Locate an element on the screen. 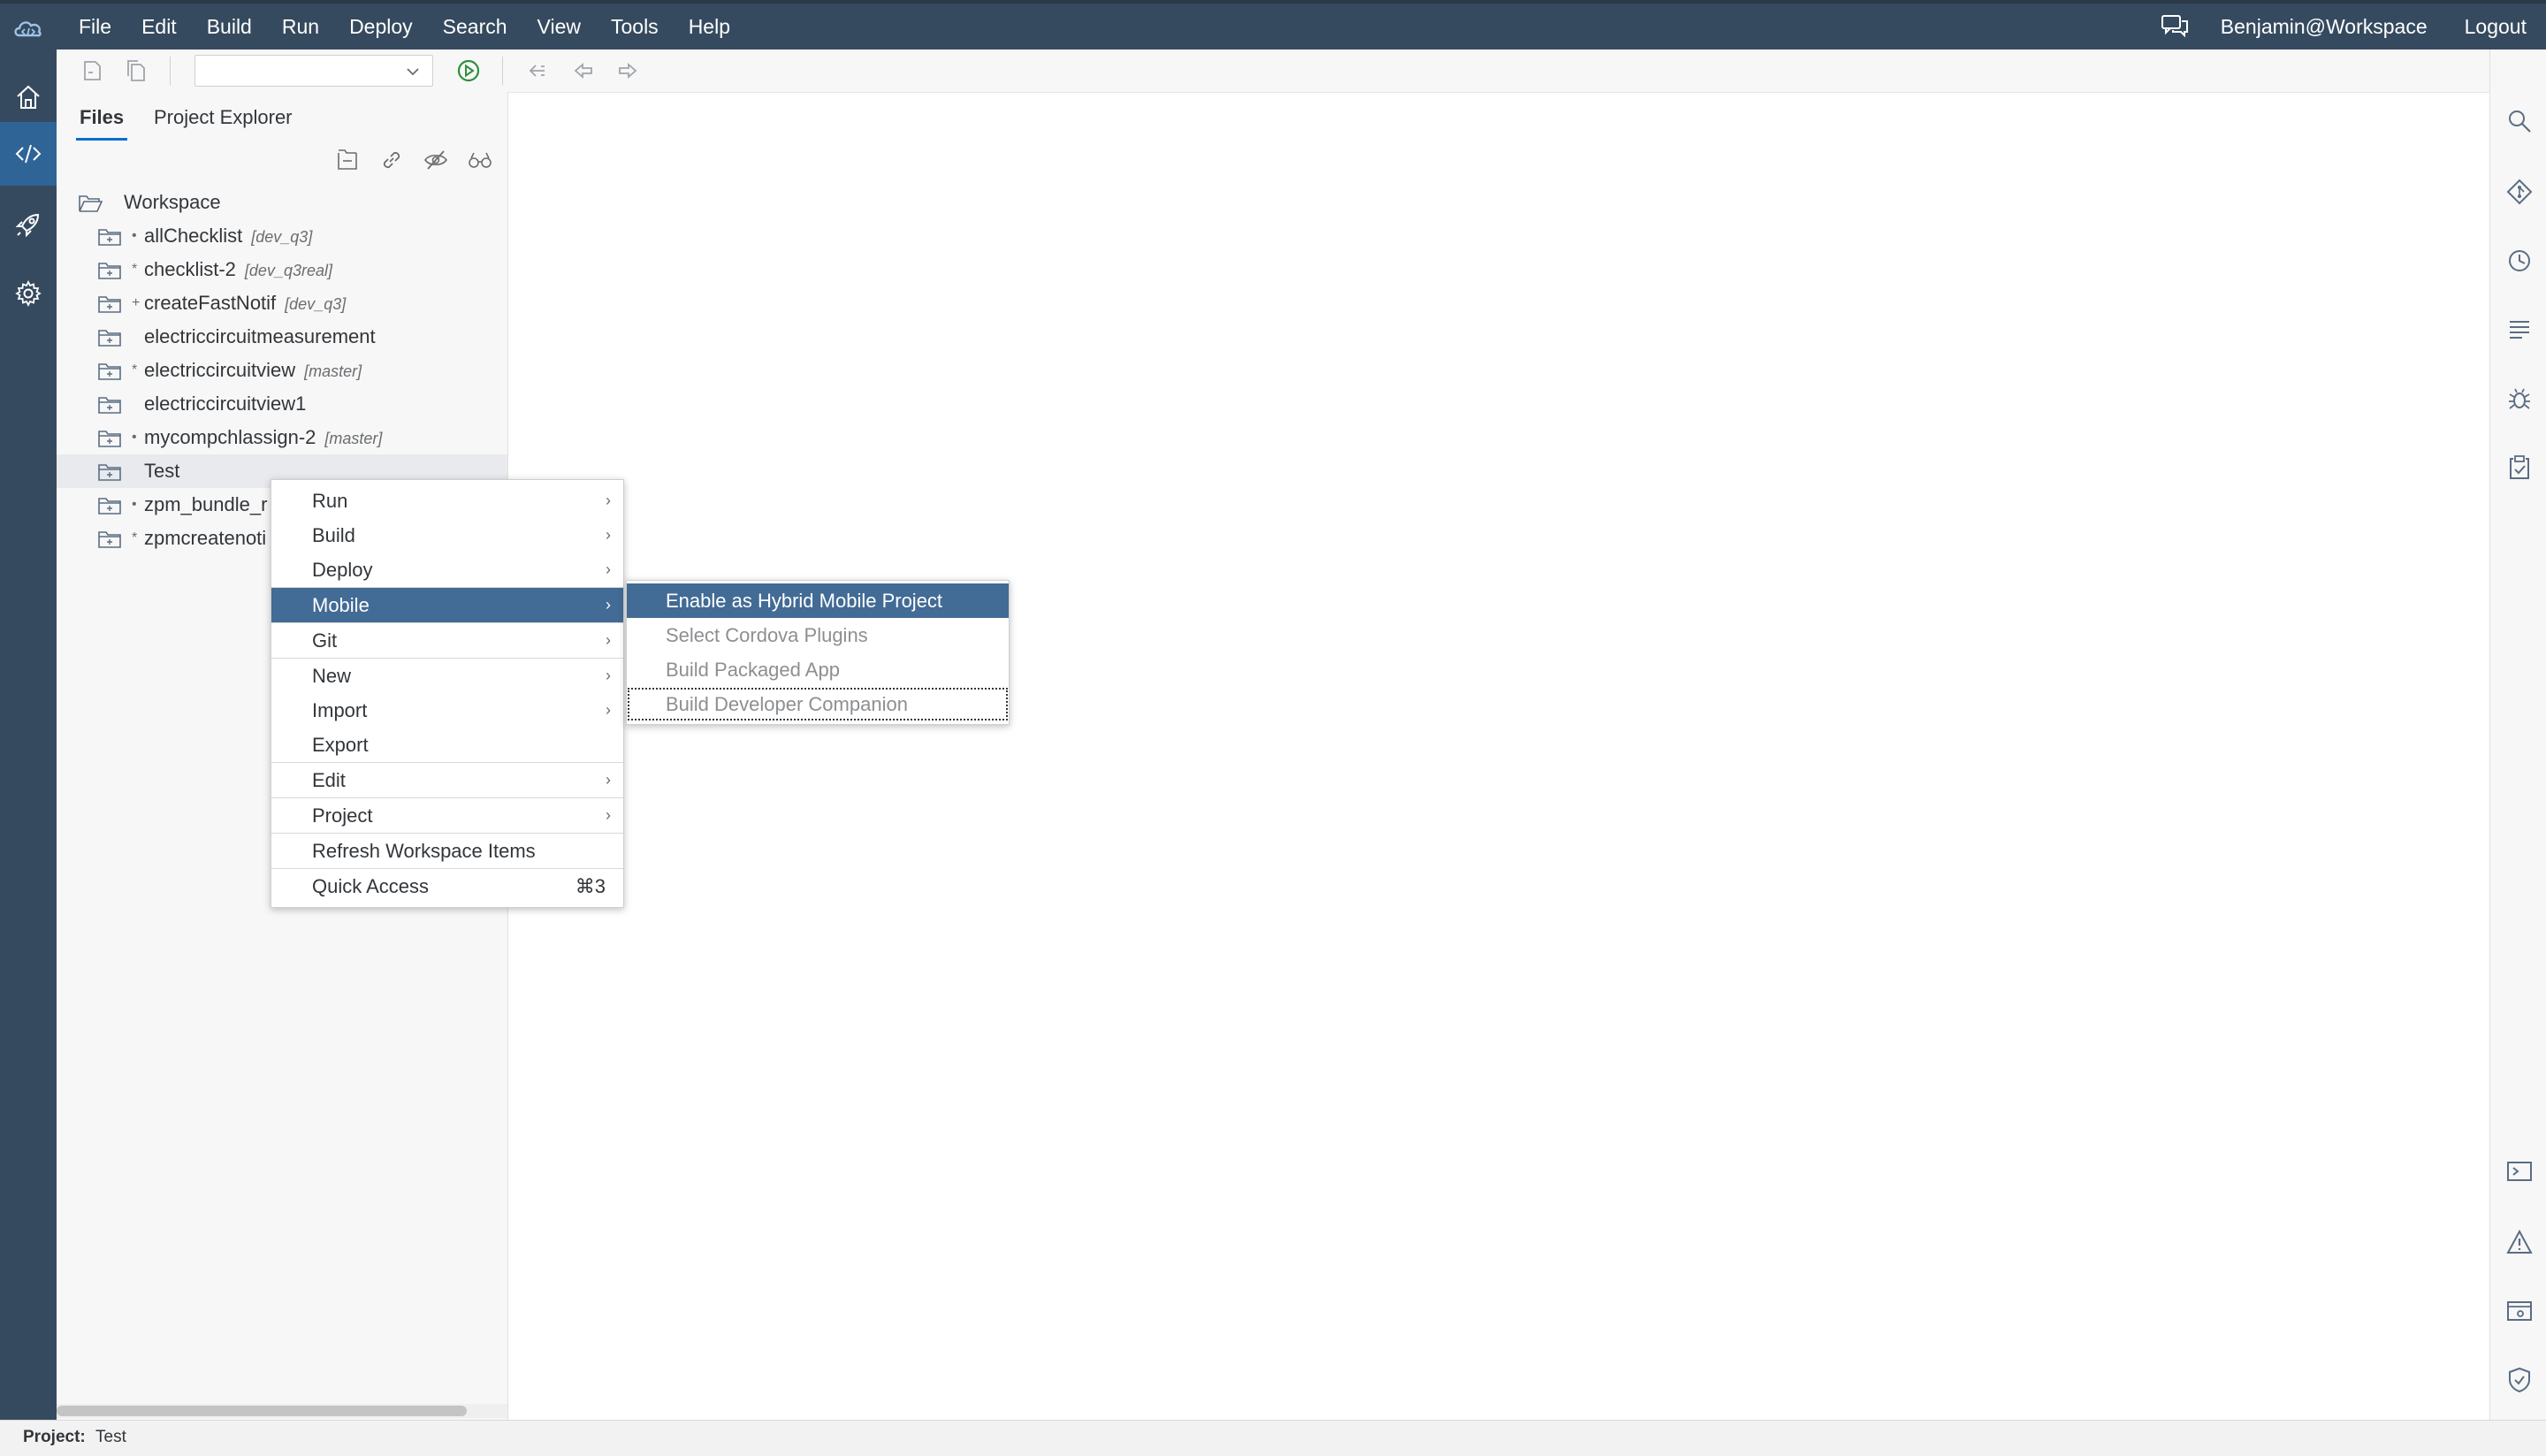 Image resolution: width=2546 pixels, height=1456 pixels. settings-button is located at coordinates (29, 293).